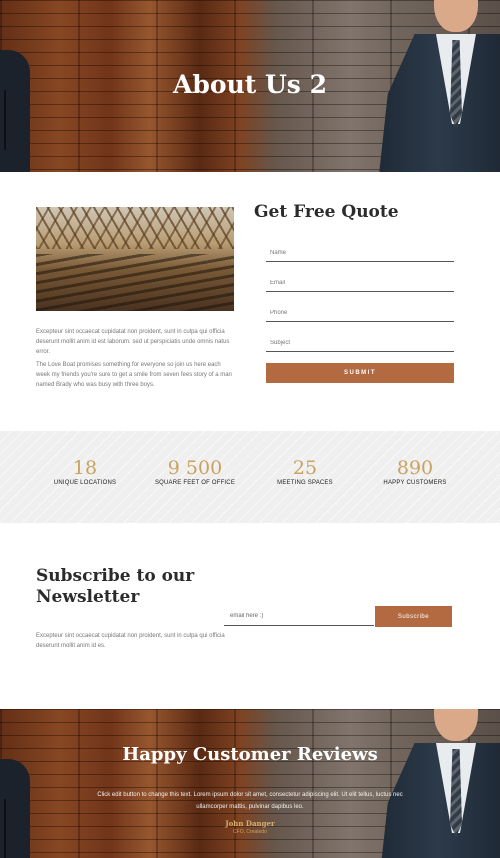 Image resolution: width=500 pixels, height=858 pixels. What do you see at coordinates (299, 616) in the screenshot?
I see `newsletter-email-input` at bounding box center [299, 616].